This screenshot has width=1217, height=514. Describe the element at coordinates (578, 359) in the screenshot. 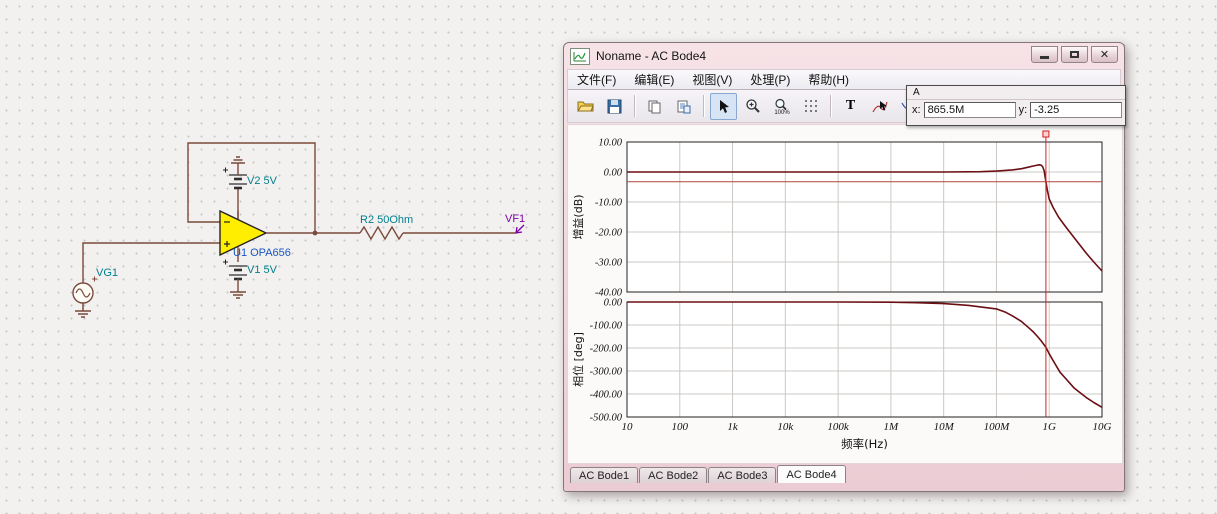

I see `svg-text: 相位 [deg]` at that location.